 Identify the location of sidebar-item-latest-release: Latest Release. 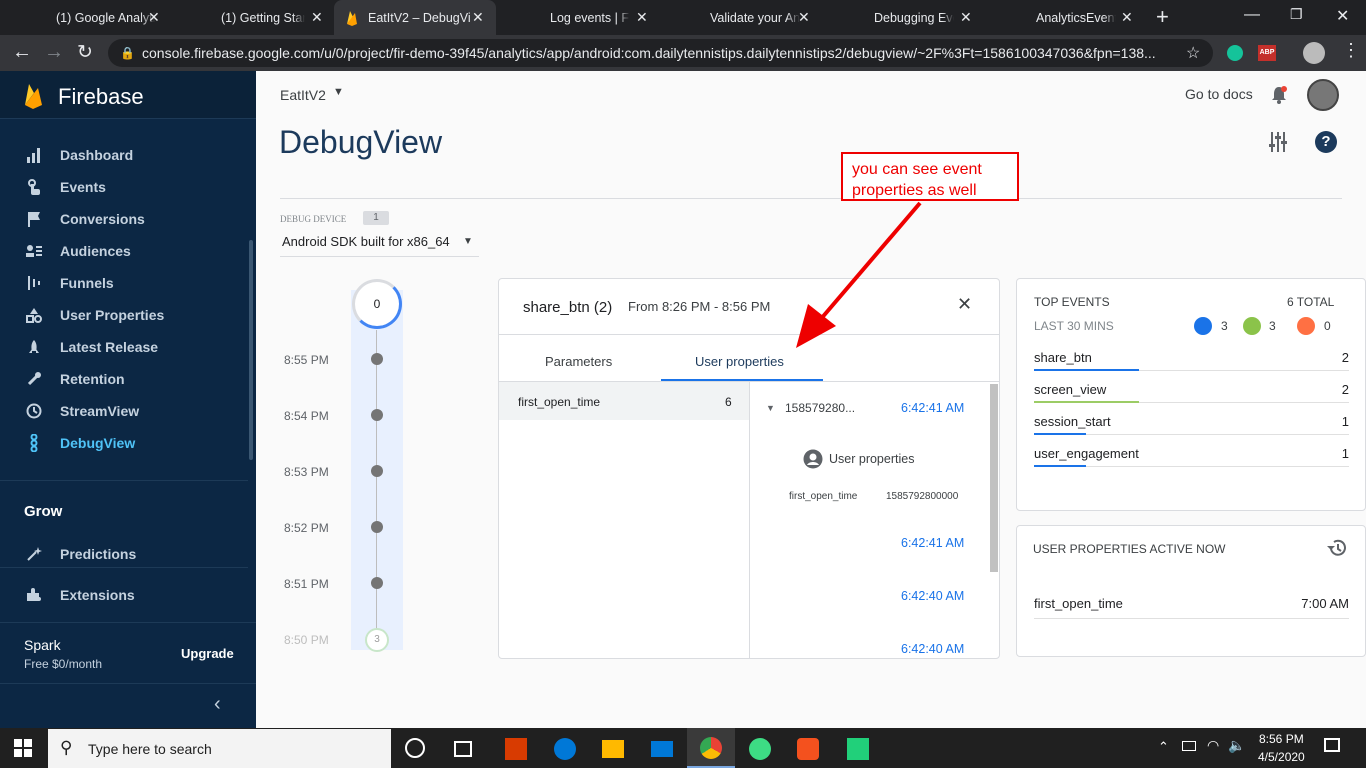
(124, 347).